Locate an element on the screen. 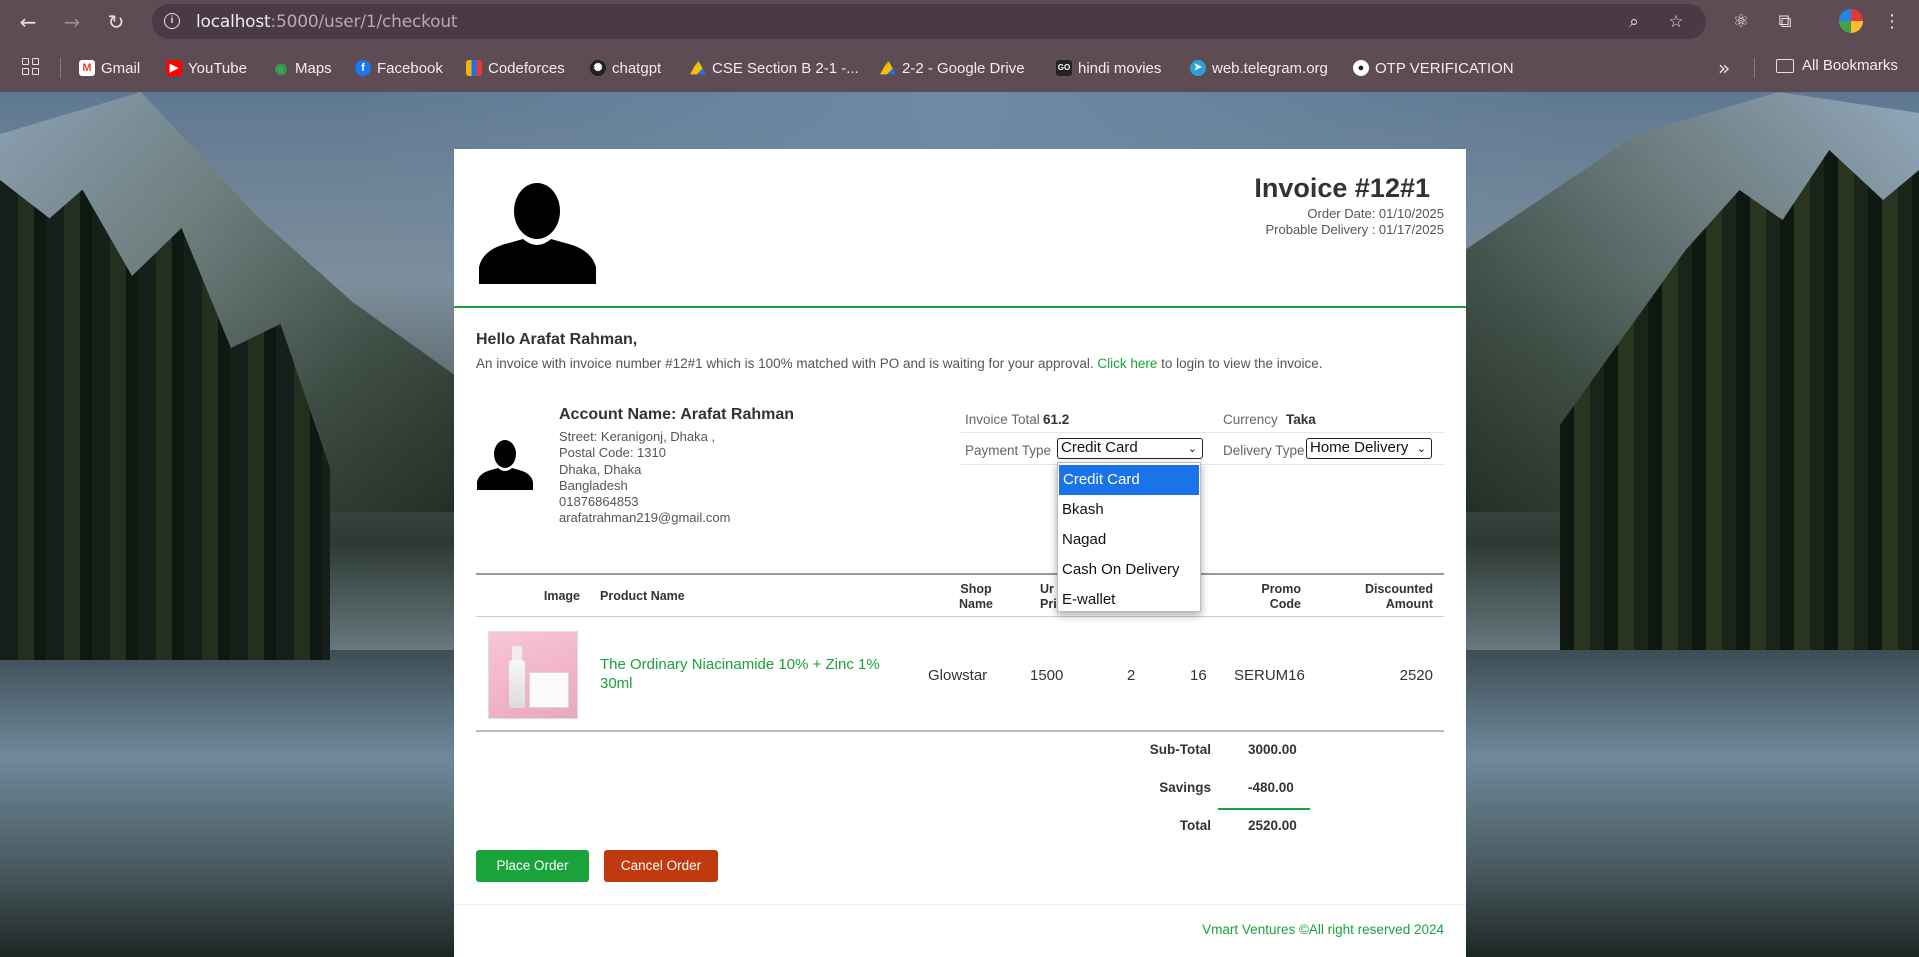 The width and height of the screenshot is (1919, 957). header-shop-line2: Name is located at coordinates (976, 604).